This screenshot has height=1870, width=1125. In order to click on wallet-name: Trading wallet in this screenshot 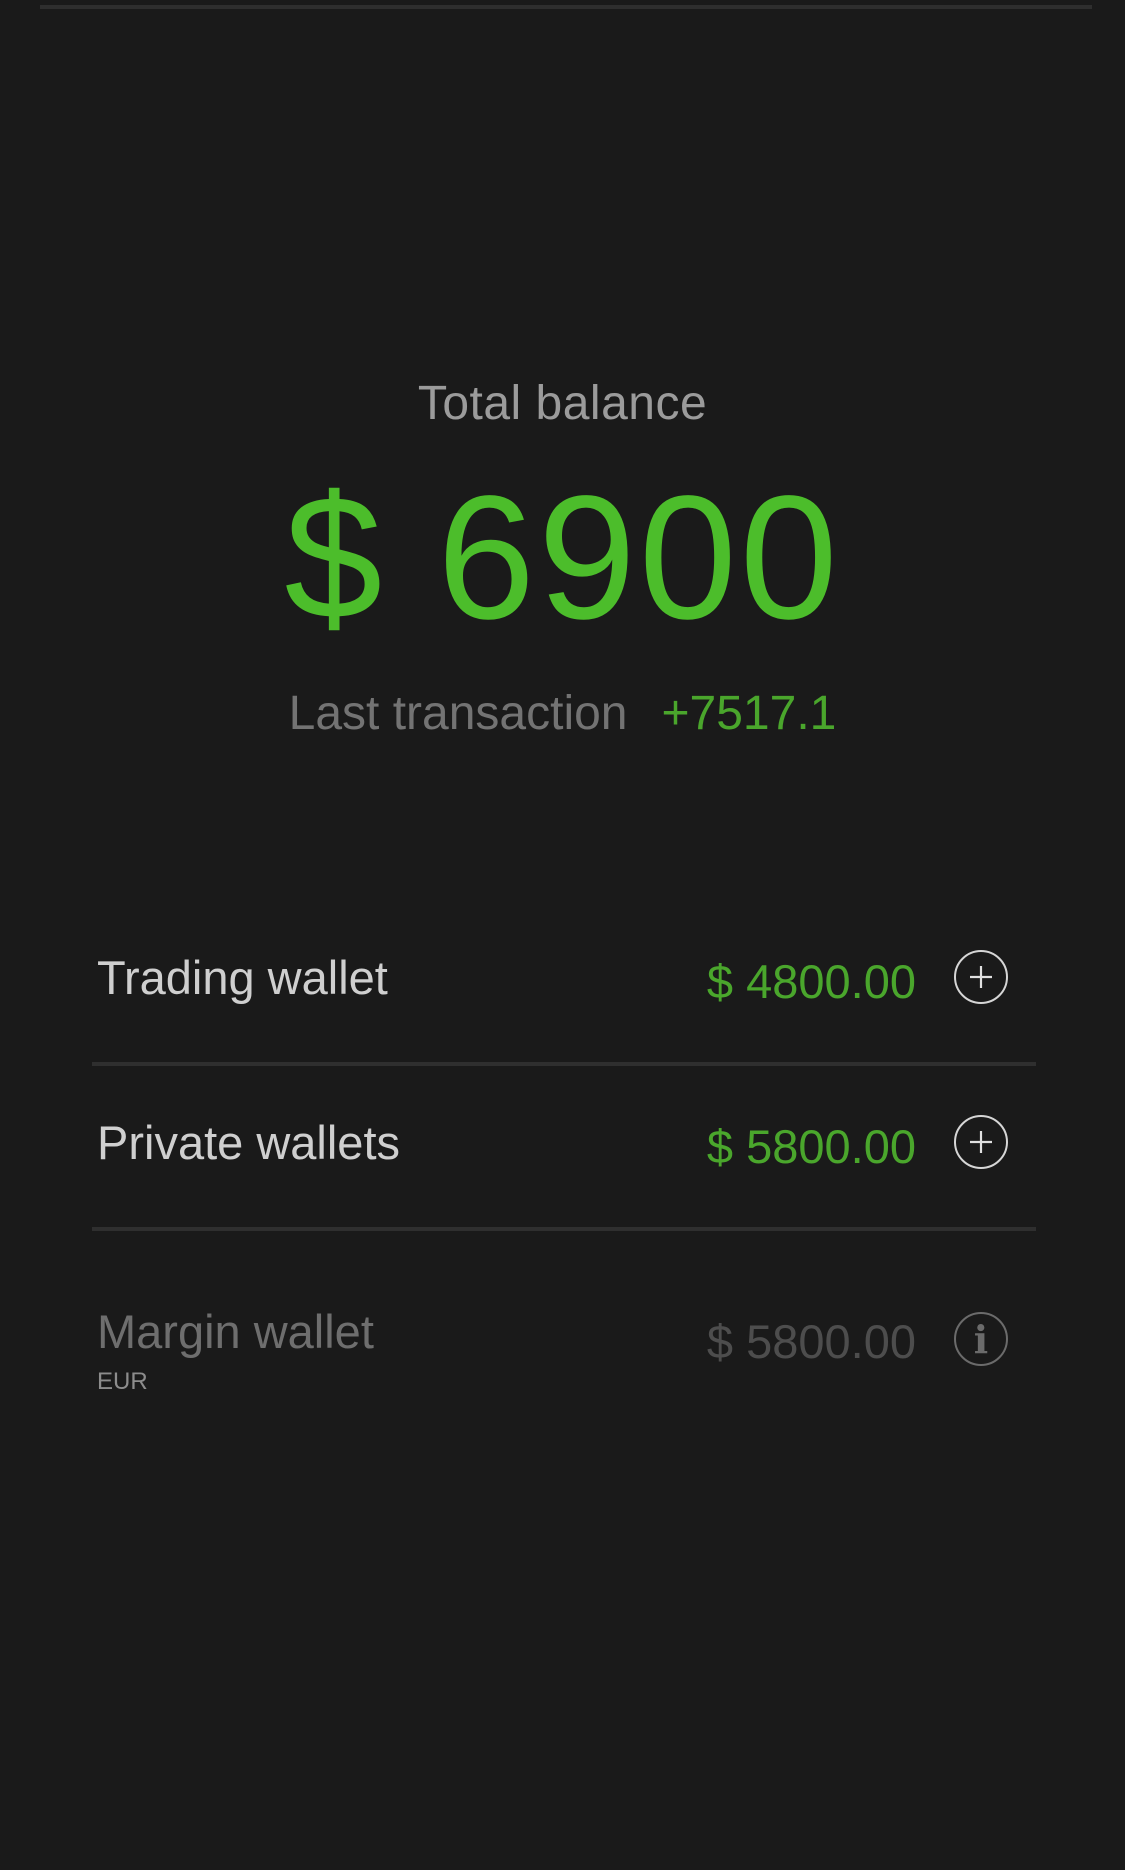, I will do `click(242, 977)`.